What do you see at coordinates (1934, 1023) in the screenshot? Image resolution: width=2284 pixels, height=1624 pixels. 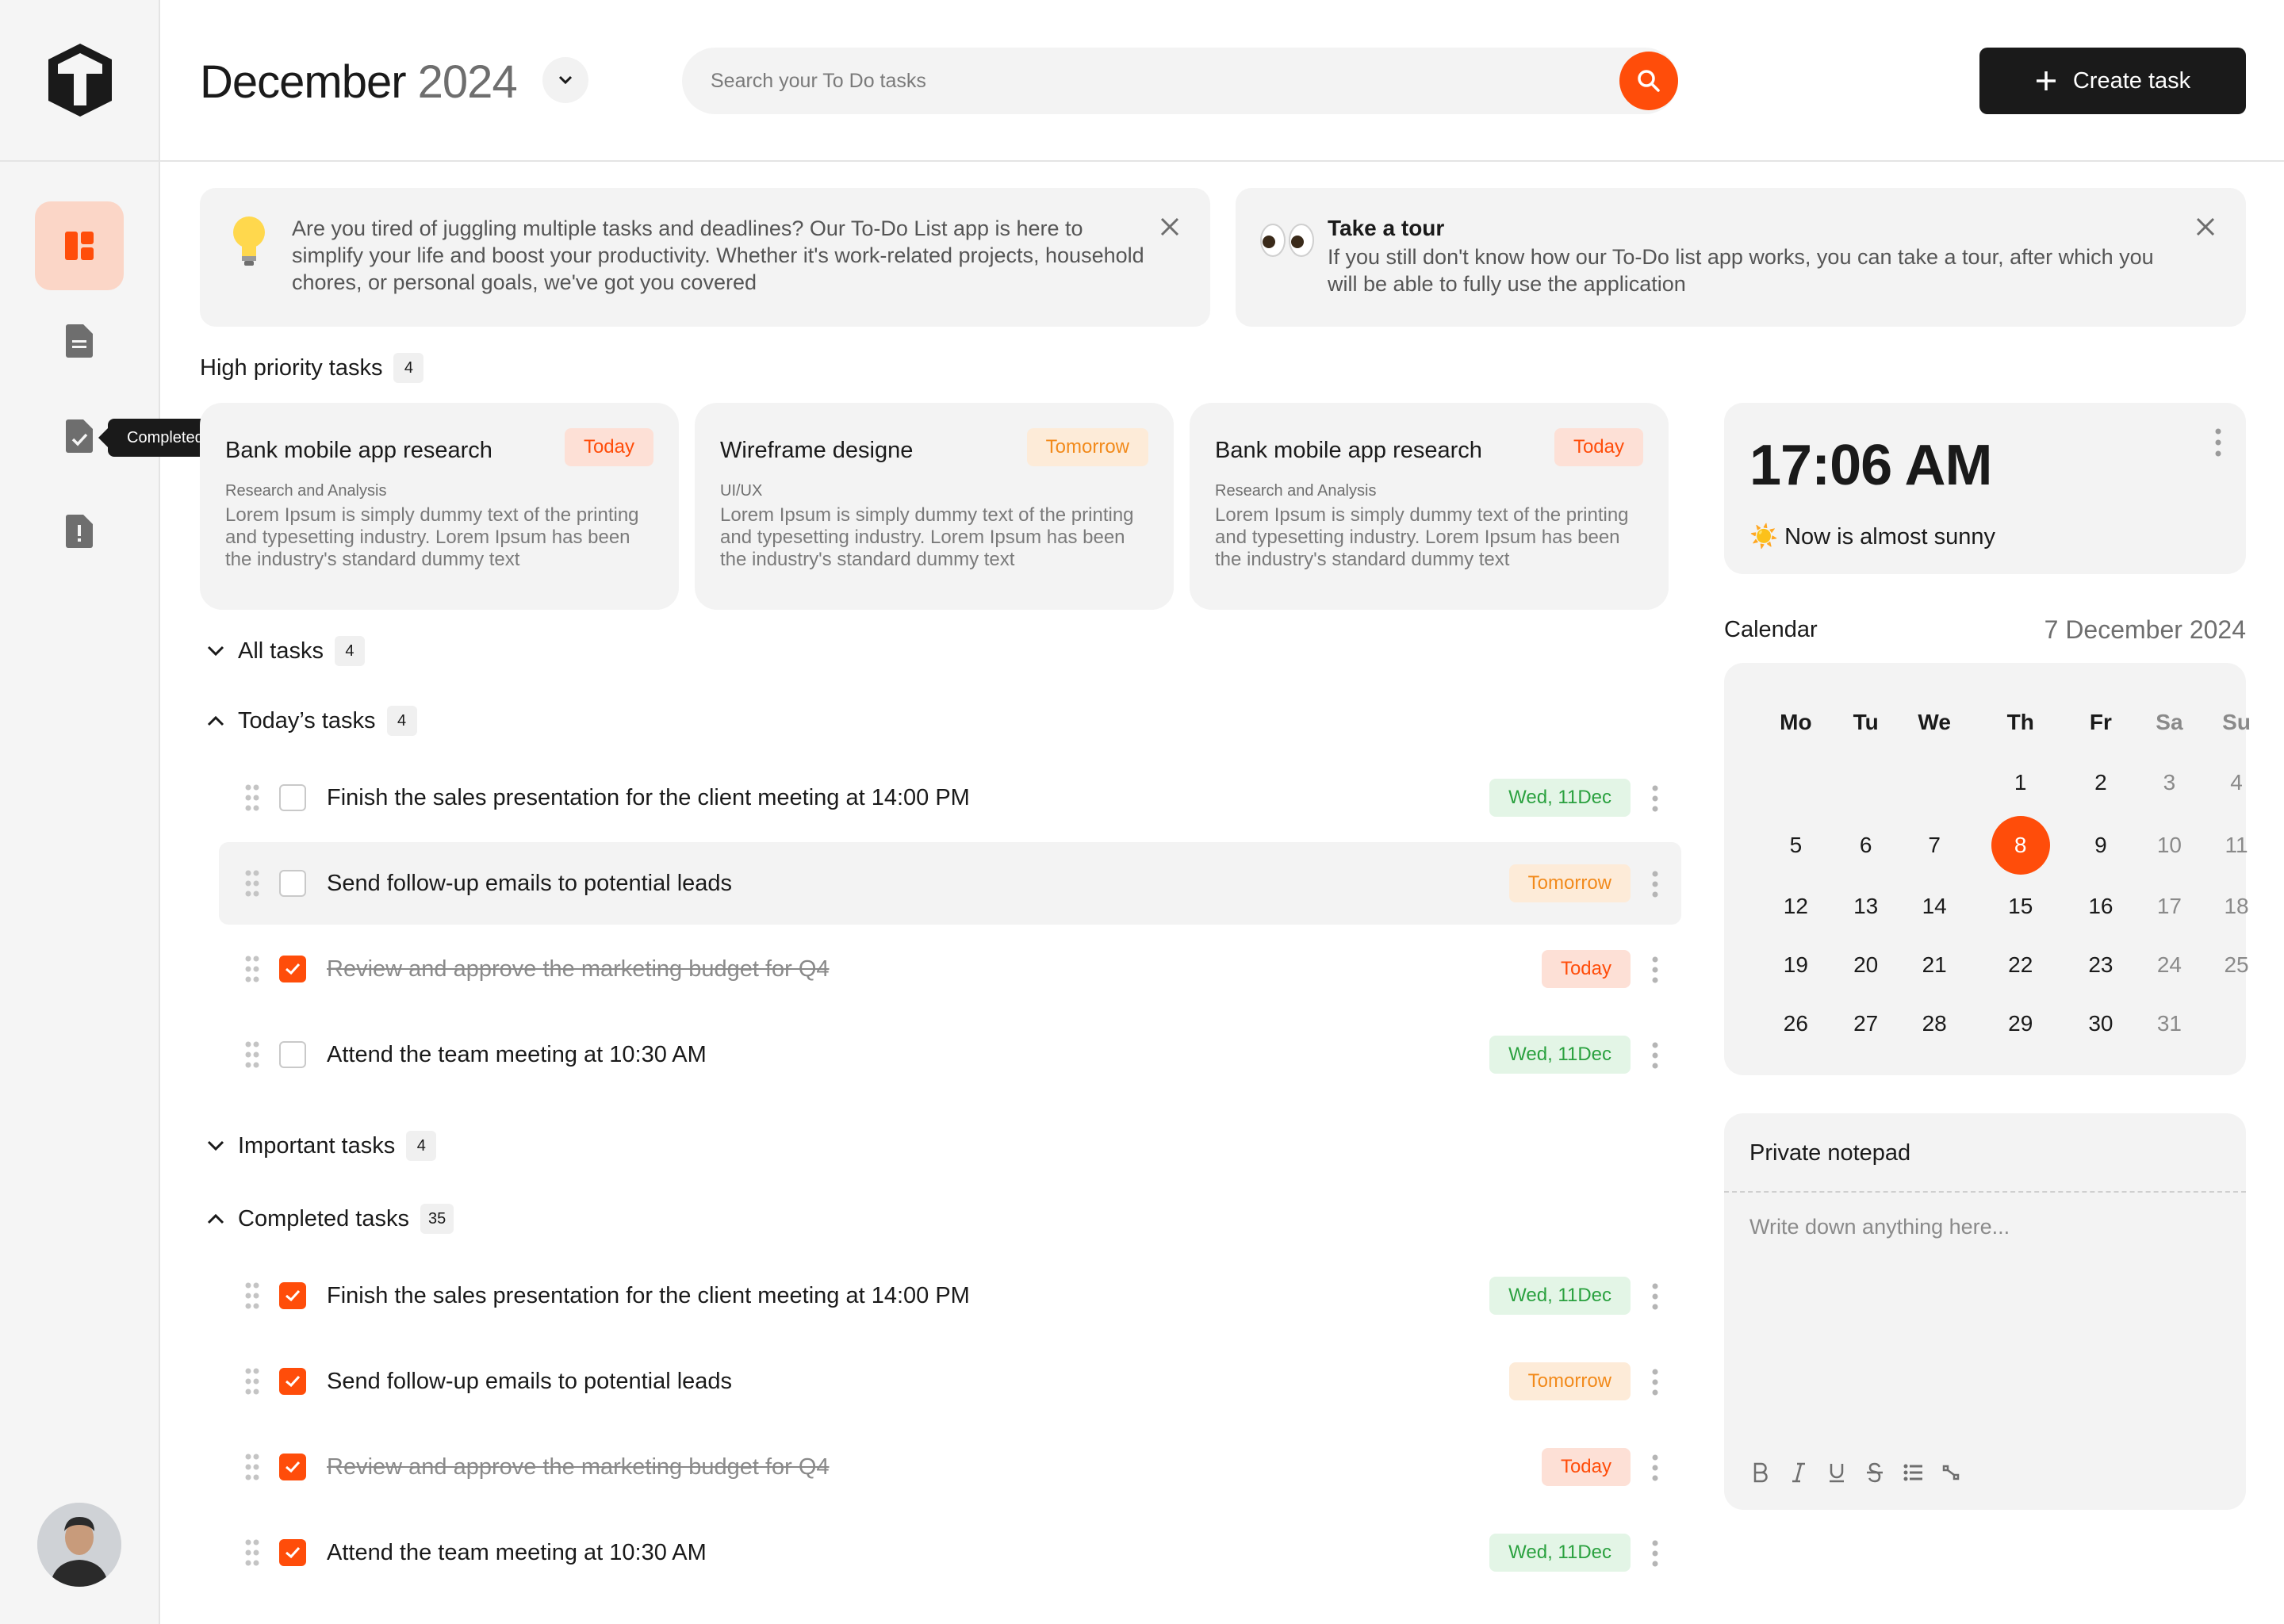 I see `calendar-day: 28` at bounding box center [1934, 1023].